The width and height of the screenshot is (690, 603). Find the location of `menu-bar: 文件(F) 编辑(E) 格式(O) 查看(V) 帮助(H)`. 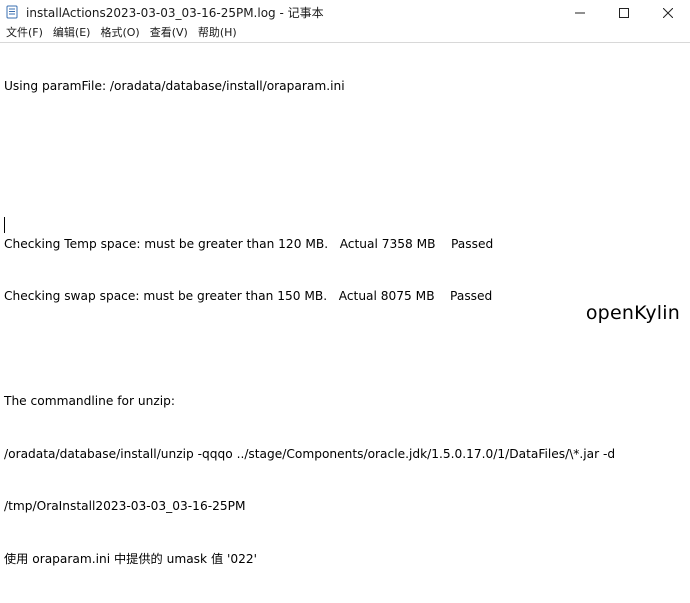

menu-bar: 文件(F) 编辑(E) 格式(O) 查看(V) 帮助(H) is located at coordinates (345, 33).